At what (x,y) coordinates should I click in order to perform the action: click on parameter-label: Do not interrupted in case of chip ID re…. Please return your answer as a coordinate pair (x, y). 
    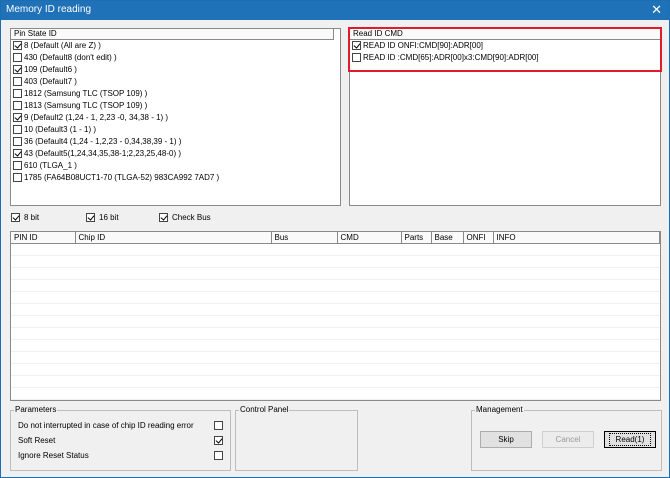
    Looking at the image, I should click on (106, 425).